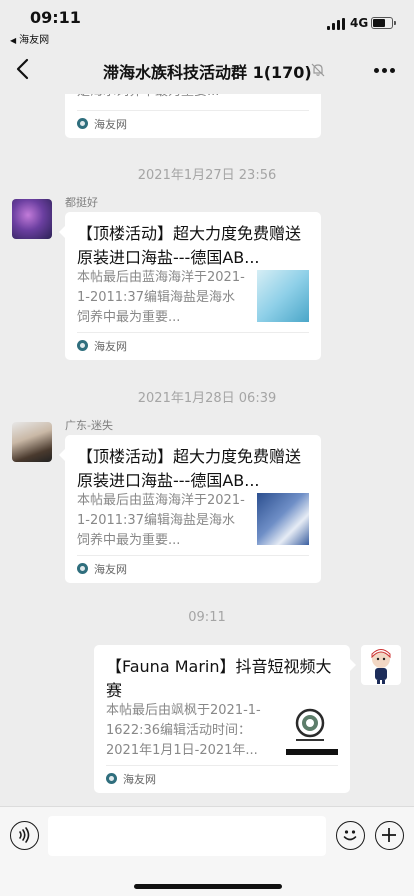 Image resolution: width=414 pixels, height=896 pixels. What do you see at coordinates (207, 23) in the screenshot?
I see `status-bar: 09:11 ◀ 海友网 4G` at bounding box center [207, 23].